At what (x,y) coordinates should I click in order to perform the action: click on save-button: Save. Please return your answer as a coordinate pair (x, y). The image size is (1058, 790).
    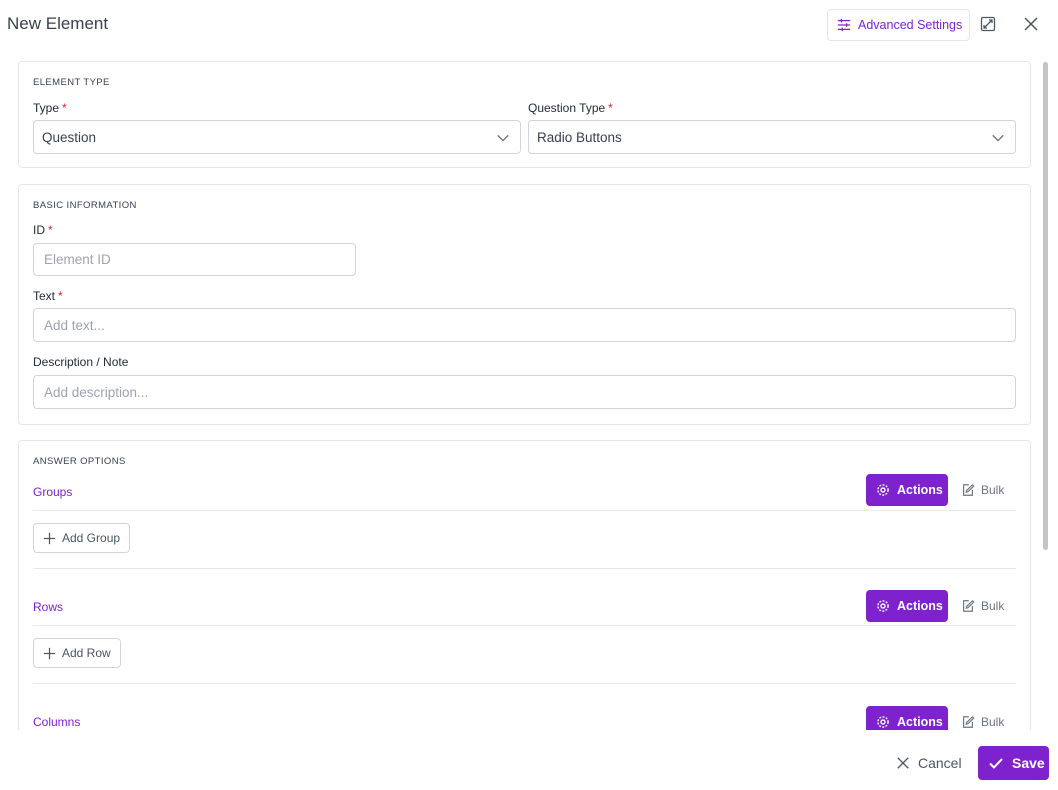
    Looking at the image, I should click on (1013, 763).